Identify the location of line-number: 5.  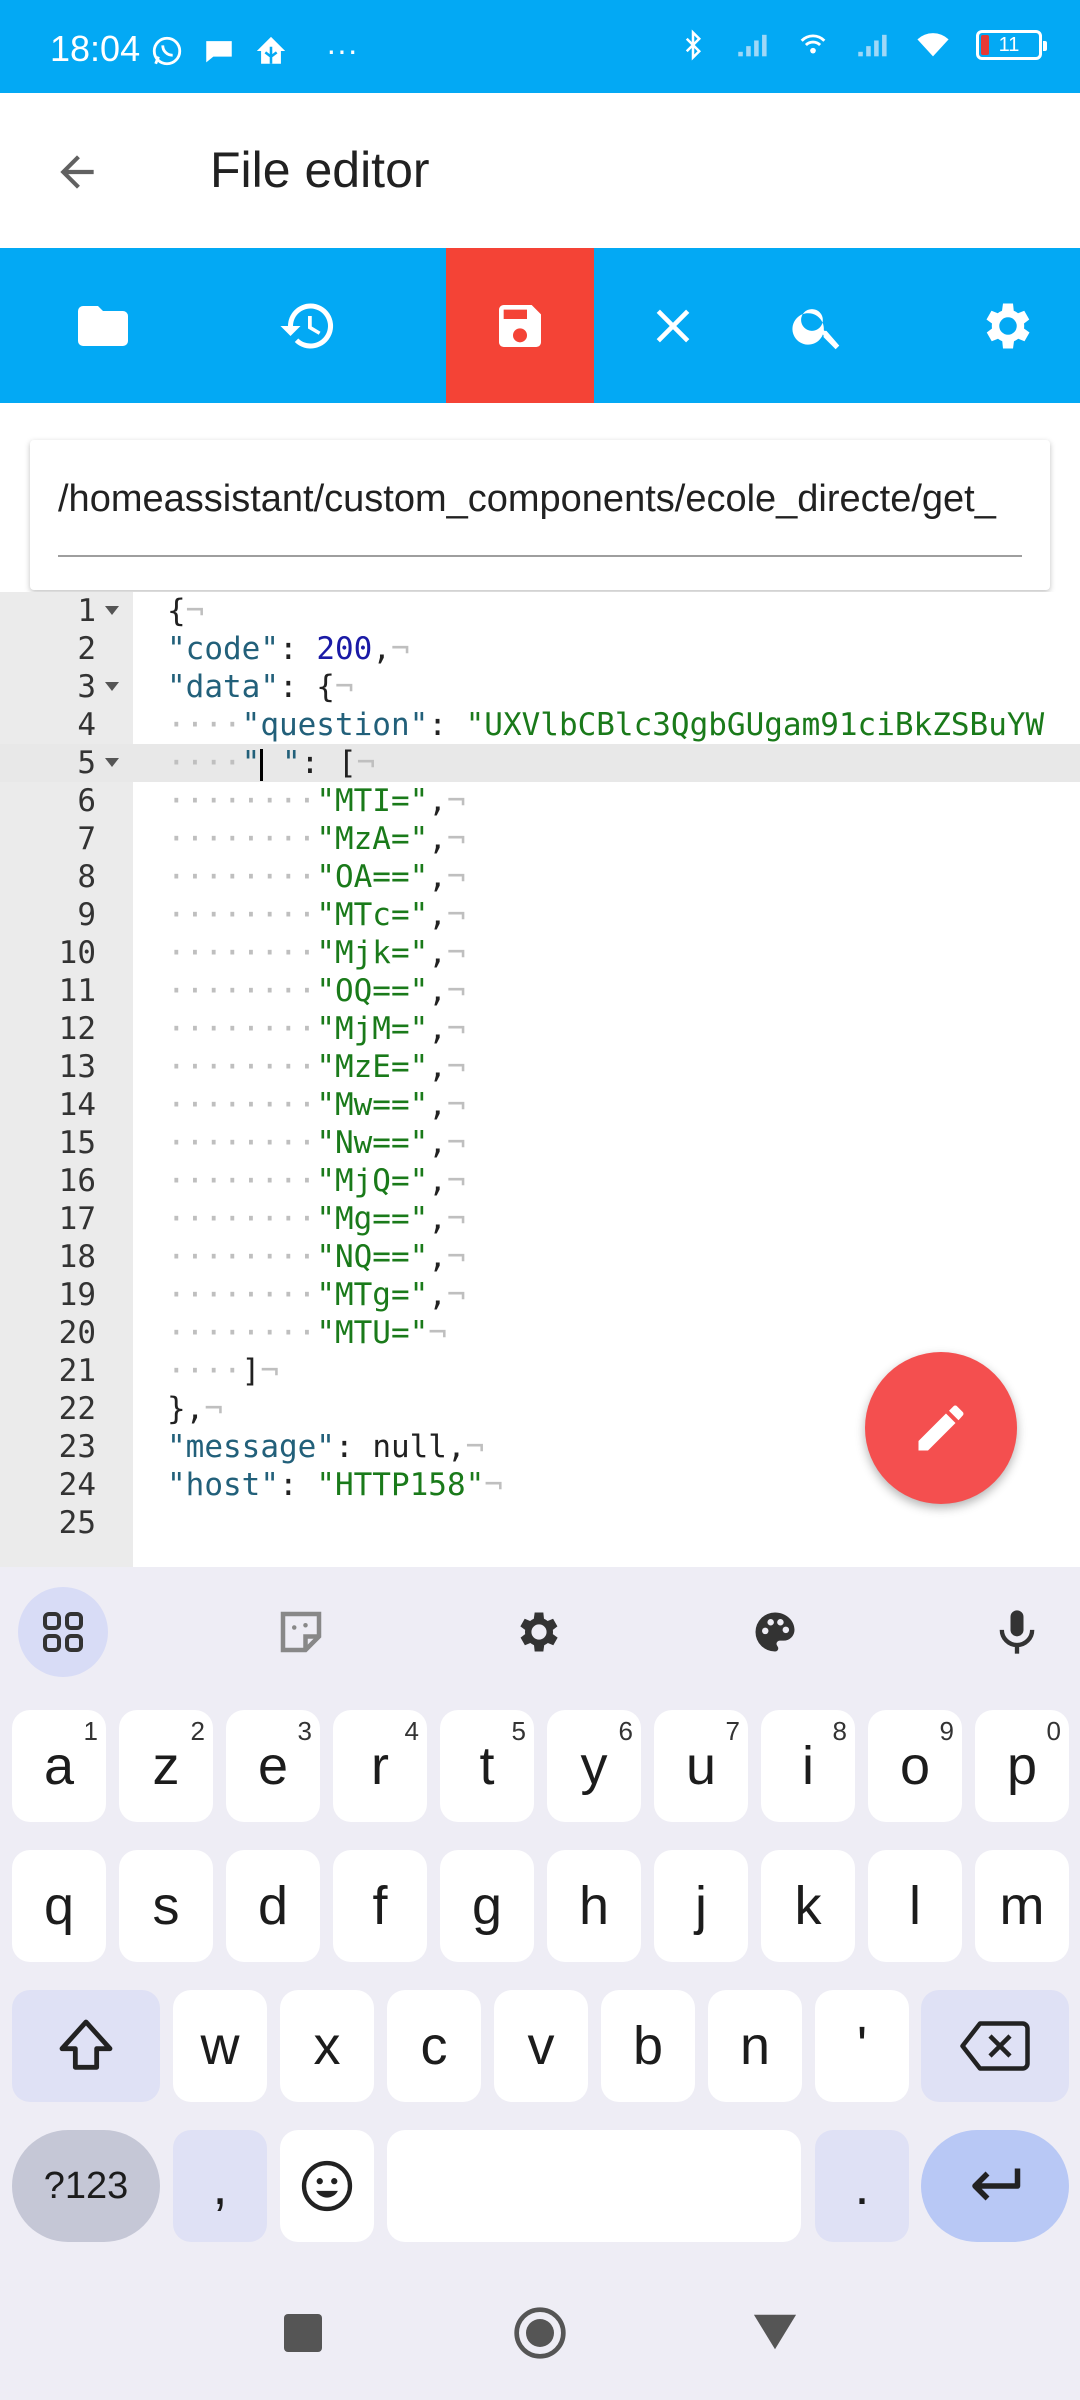
(86, 763).